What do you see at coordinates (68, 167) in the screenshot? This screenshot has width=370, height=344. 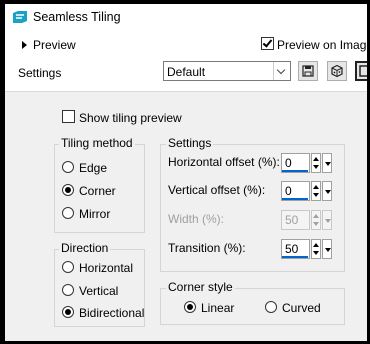 I see `tiling-method-edge-radio` at bounding box center [68, 167].